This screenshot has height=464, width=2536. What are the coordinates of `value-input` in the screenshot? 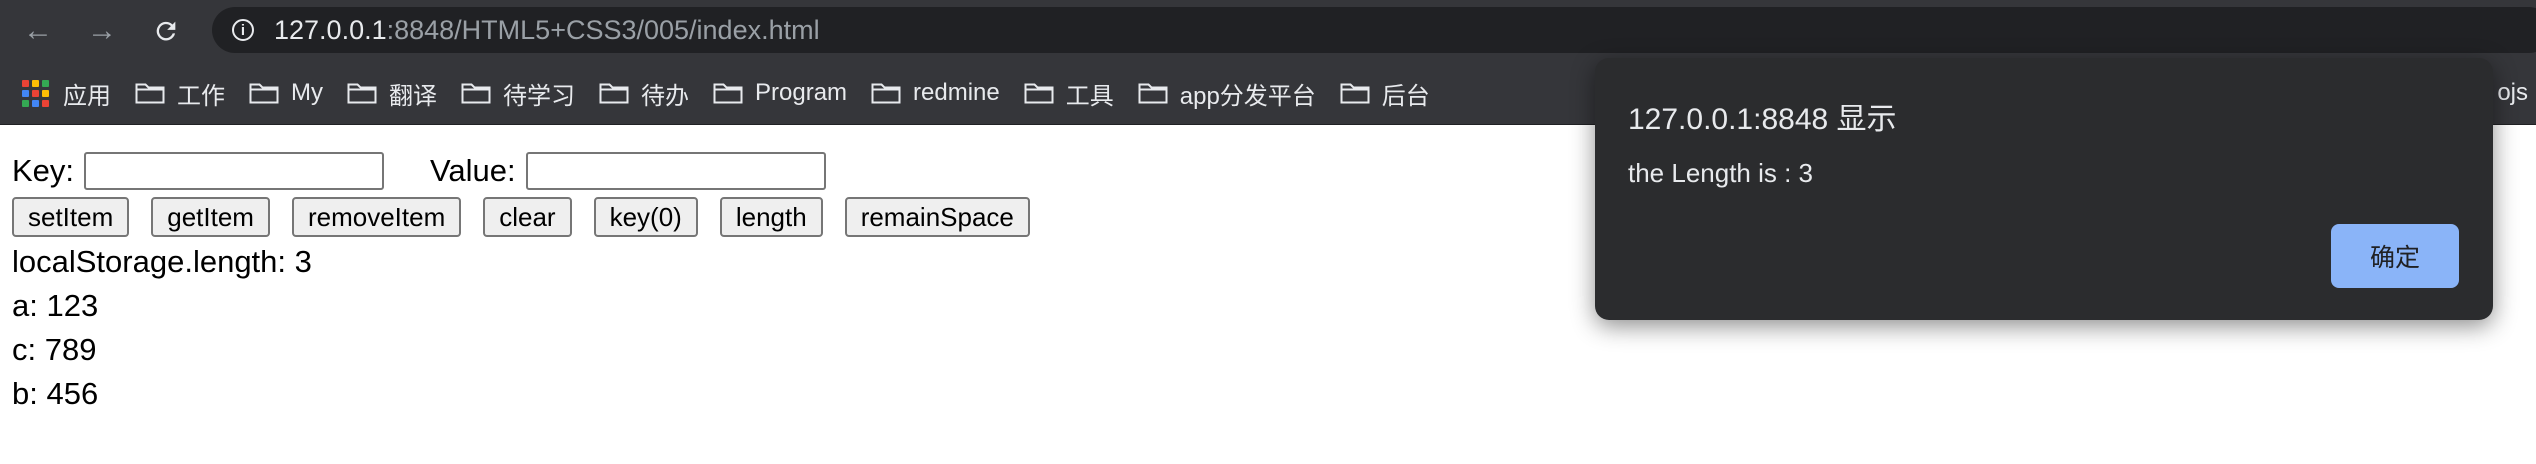 It's located at (675, 171).